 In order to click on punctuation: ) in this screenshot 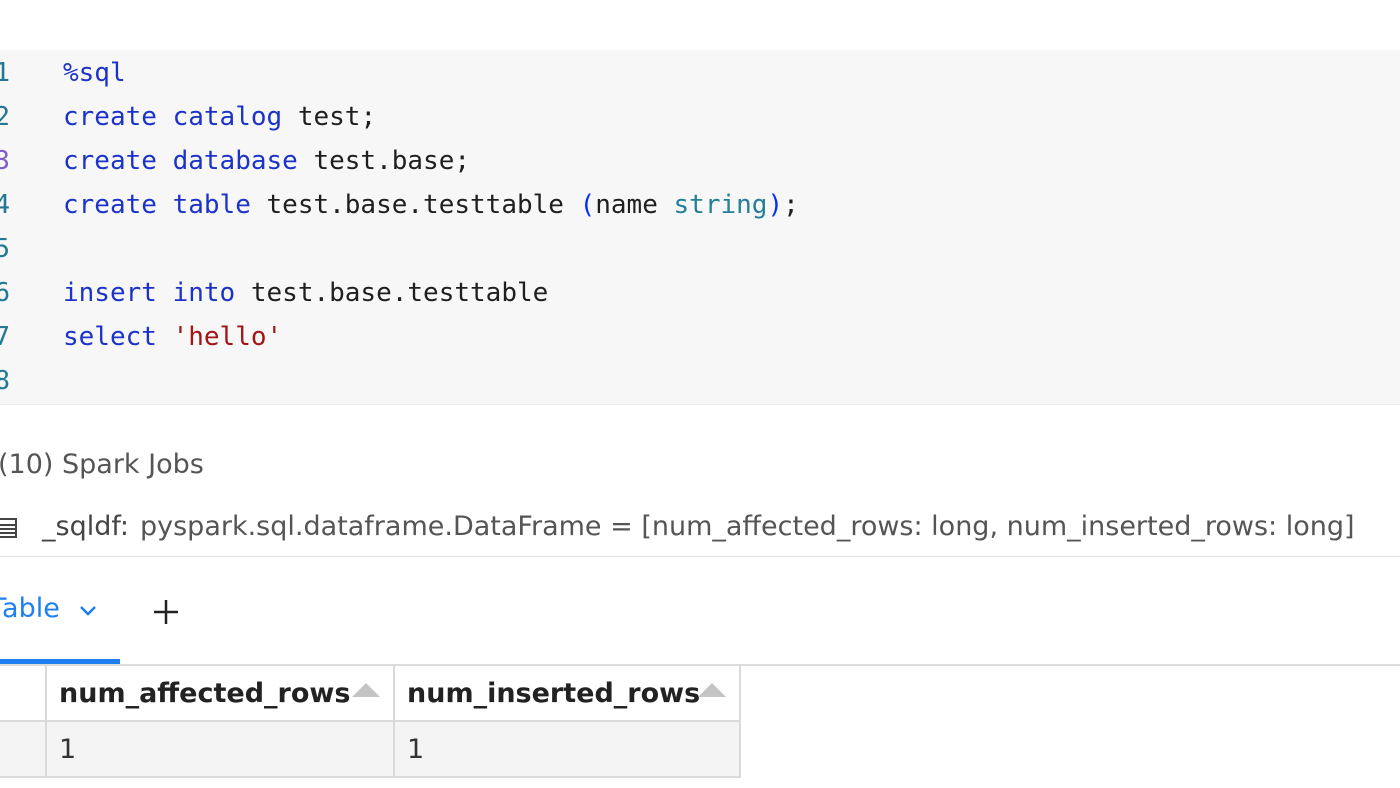, I will do `click(775, 205)`.